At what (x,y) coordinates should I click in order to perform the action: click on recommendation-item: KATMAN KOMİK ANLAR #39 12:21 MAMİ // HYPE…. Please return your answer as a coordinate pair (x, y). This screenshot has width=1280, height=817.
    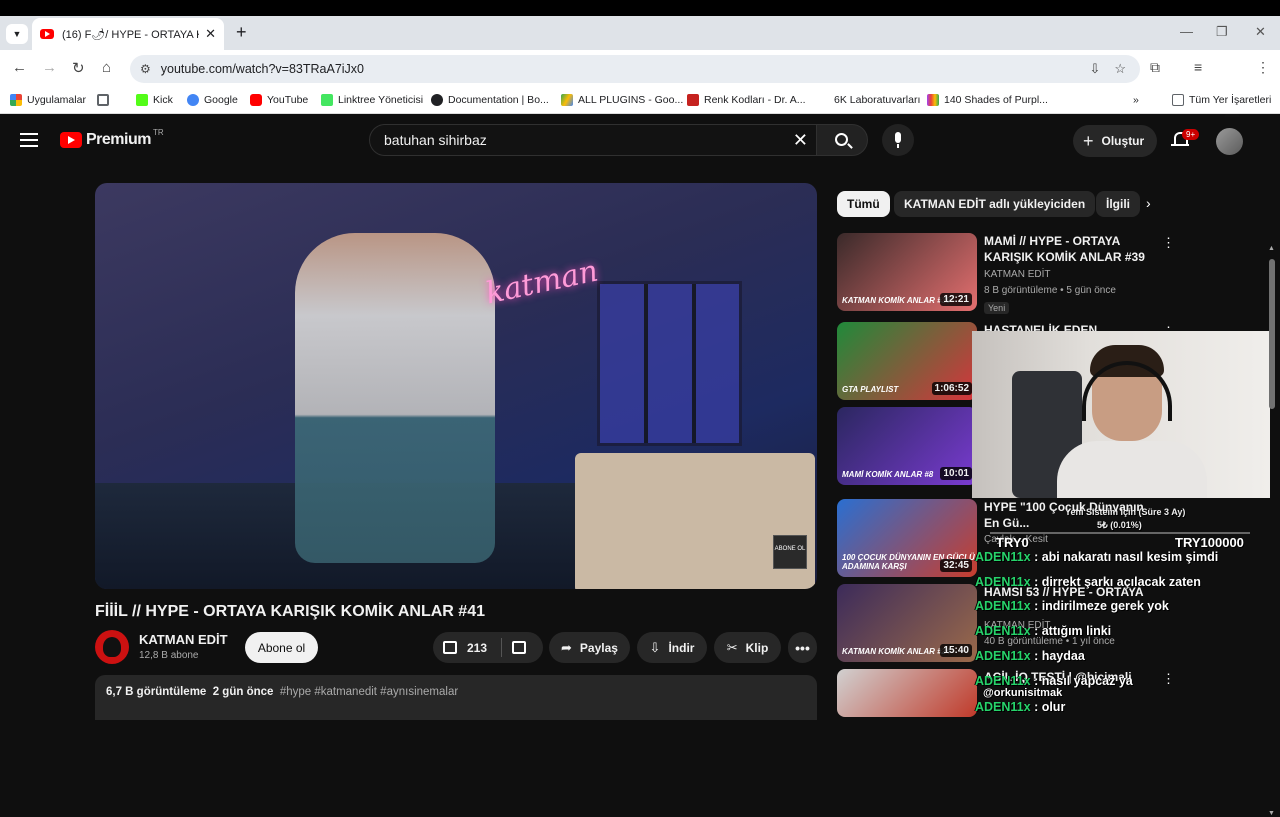
    Looking at the image, I should click on (1017, 273).